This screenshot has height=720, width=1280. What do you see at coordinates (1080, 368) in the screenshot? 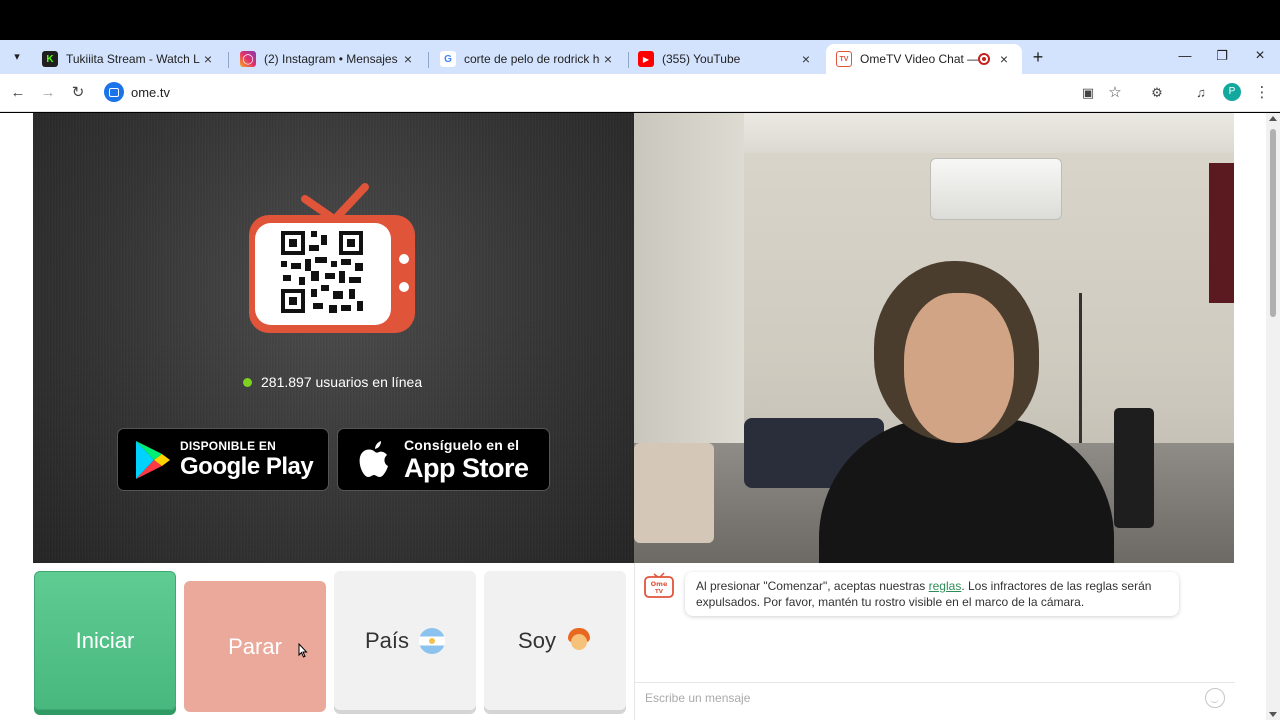
I see `camera-mic-stand` at bounding box center [1080, 368].